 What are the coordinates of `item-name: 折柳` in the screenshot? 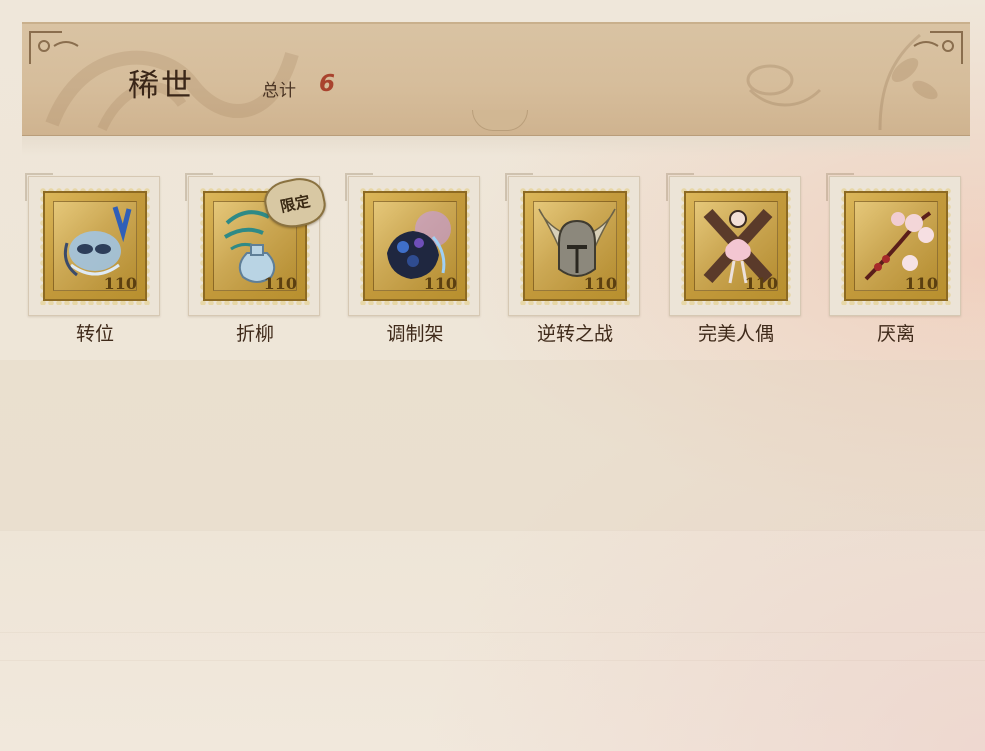 It's located at (254, 334).